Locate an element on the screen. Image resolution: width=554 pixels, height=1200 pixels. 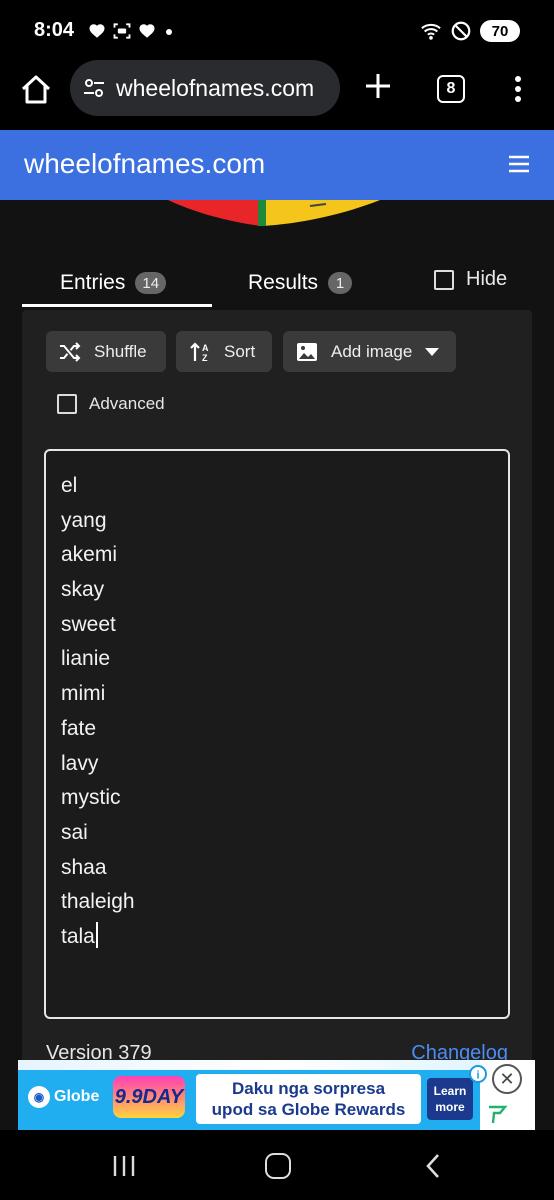
svg-text: i is located at coordinates (477, 1076).